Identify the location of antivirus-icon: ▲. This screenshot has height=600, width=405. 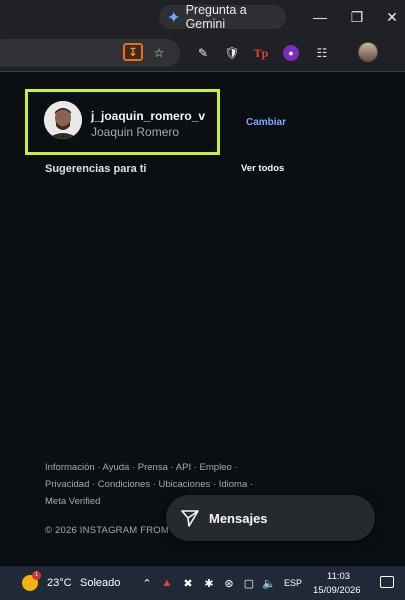
(167, 583).